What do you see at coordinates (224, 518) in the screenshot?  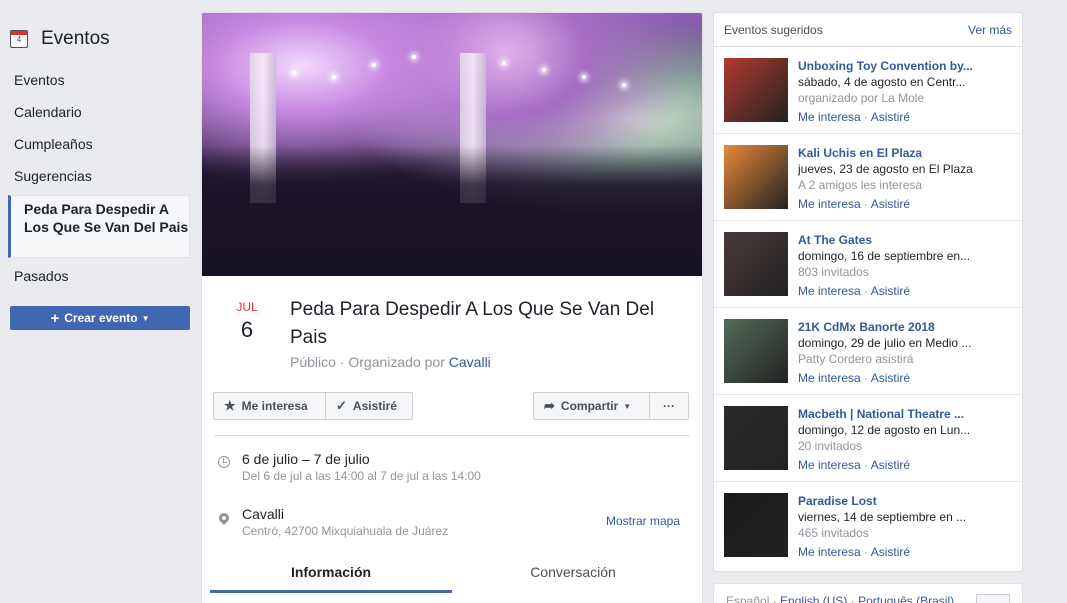 I see `location-pin-icon` at bounding box center [224, 518].